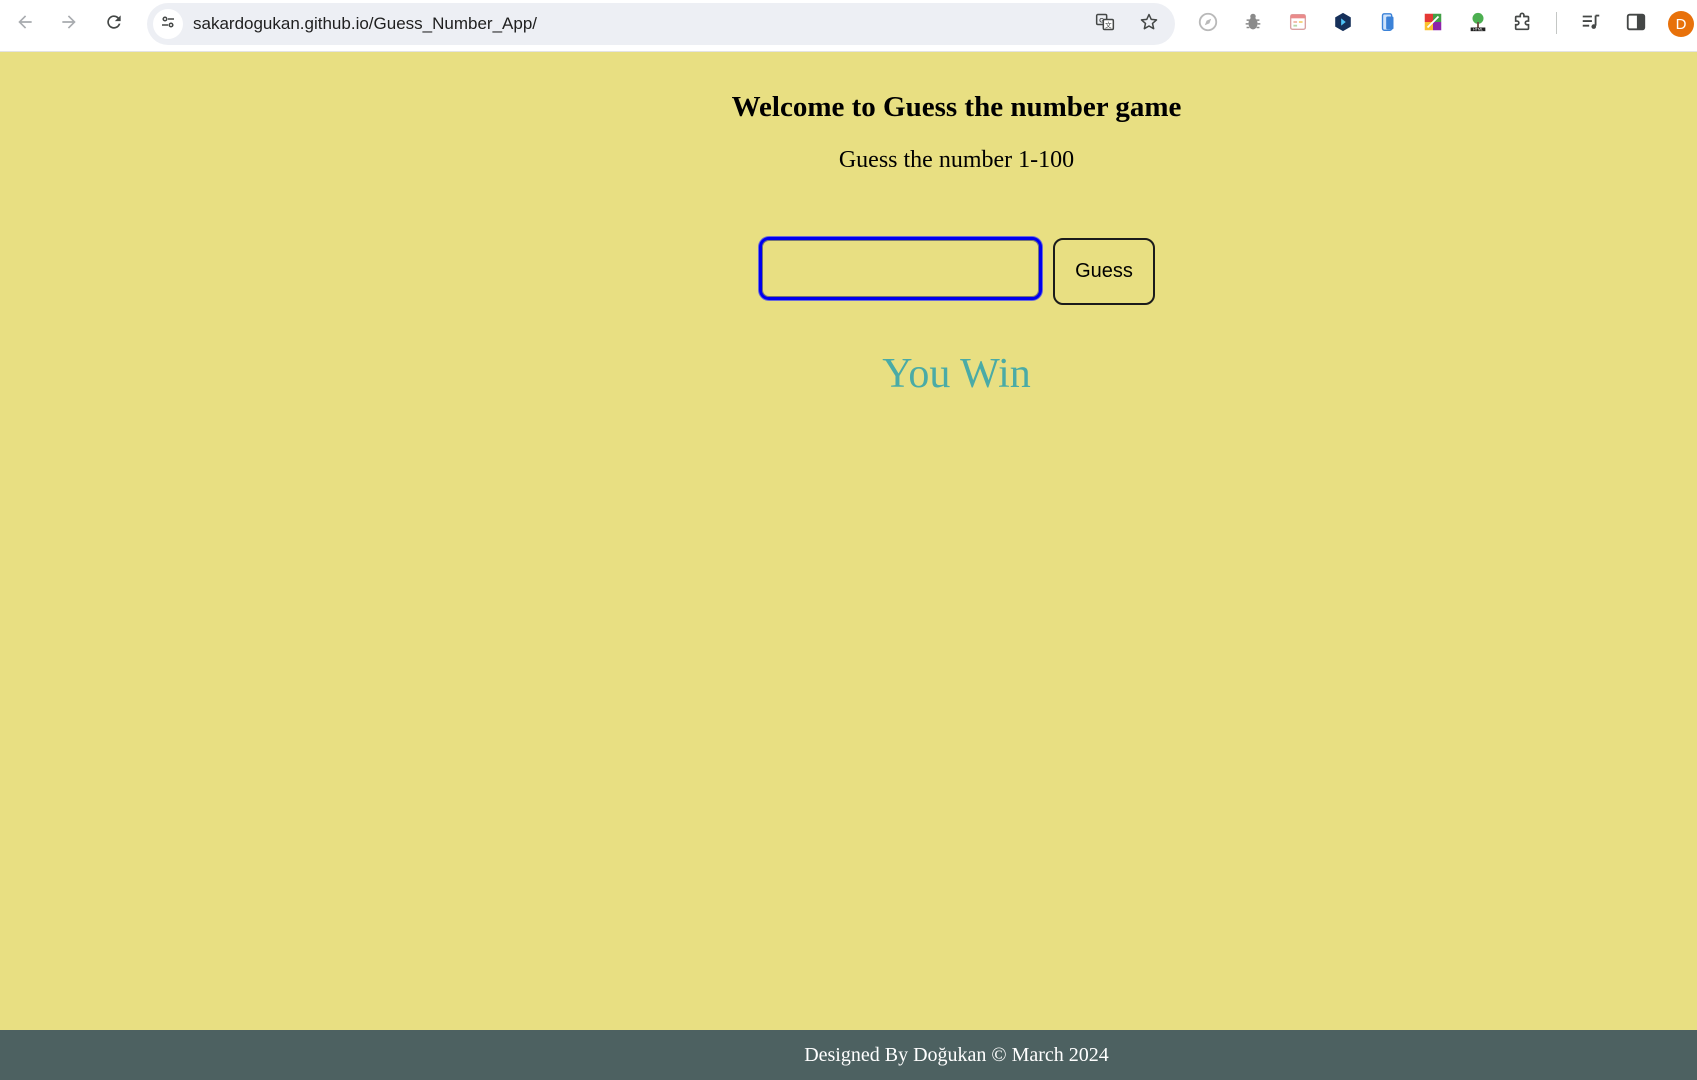 The image size is (1697, 1080). I want to click on translate-button: G 文, so click(1105, 24).